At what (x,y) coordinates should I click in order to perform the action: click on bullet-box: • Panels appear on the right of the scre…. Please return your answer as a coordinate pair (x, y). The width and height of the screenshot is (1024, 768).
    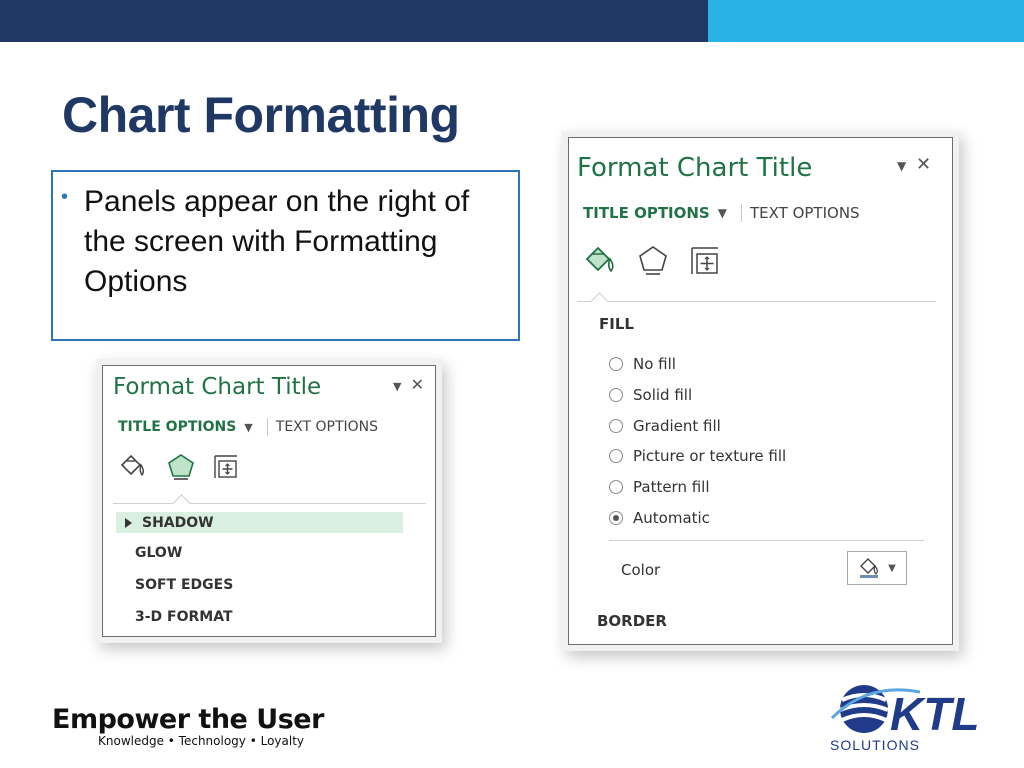
    Looking at the image, I should click on (285, 255).